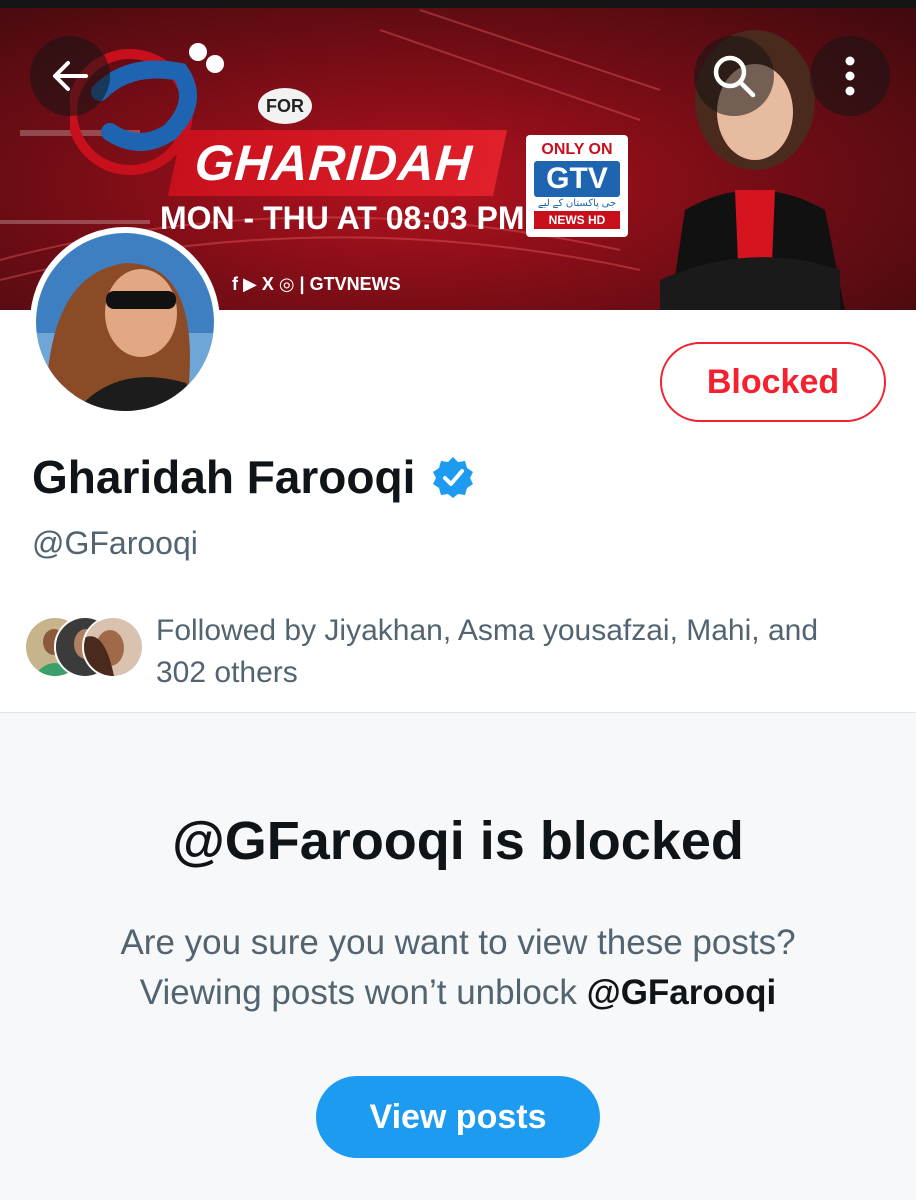  Describe the element at coordinates (453, 477) in the screenshot. I see `verified-badge-icon` at that location.